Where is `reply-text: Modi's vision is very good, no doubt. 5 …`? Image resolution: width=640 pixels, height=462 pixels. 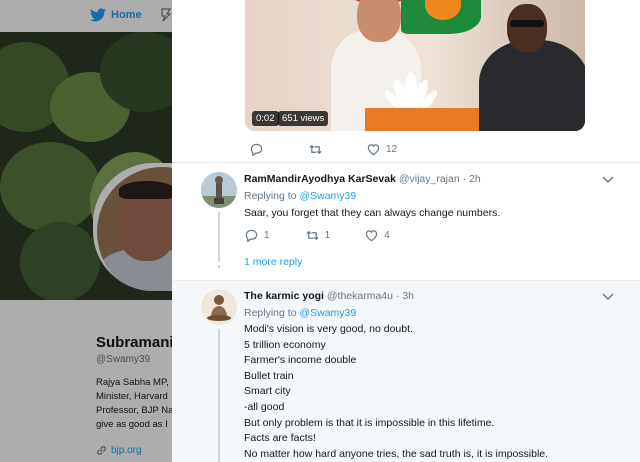 reply-text: Modi's vision is very good, no doubt. 5 … is located at coordinates (396, 392).